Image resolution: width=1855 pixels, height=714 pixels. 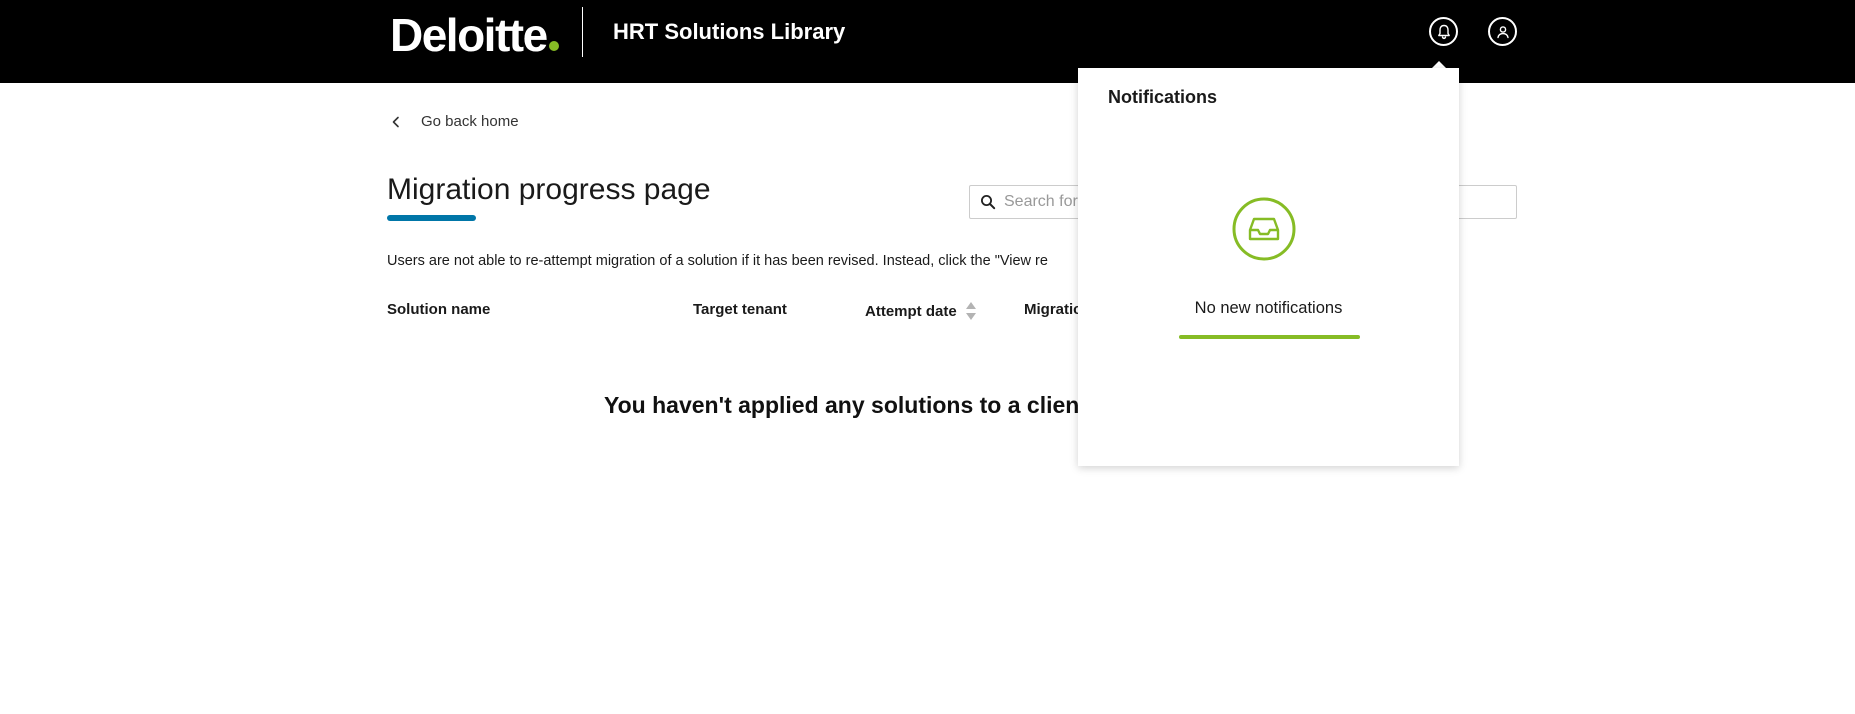 I want to click on app-title: HRT Solutions Library, so click(x=729, y=32).